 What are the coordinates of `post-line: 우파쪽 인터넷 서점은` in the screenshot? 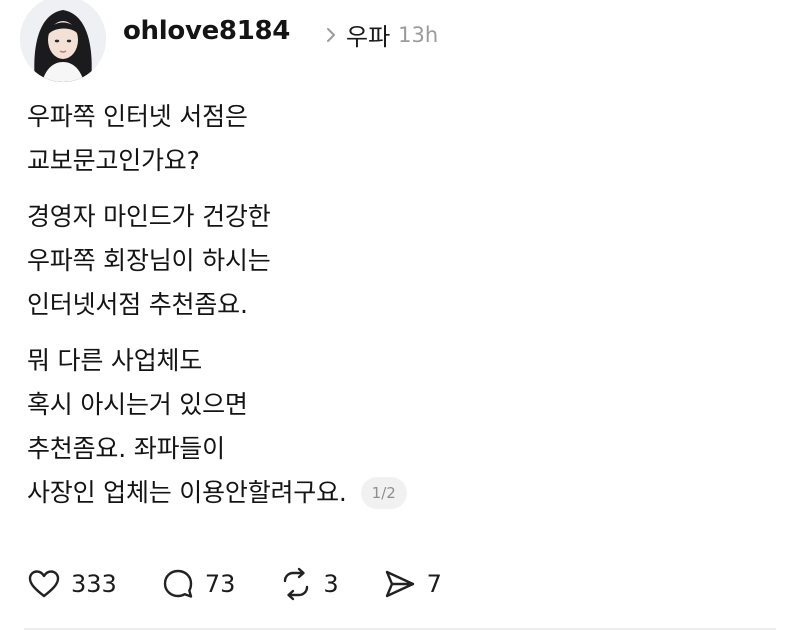 It's located at (137, 116).